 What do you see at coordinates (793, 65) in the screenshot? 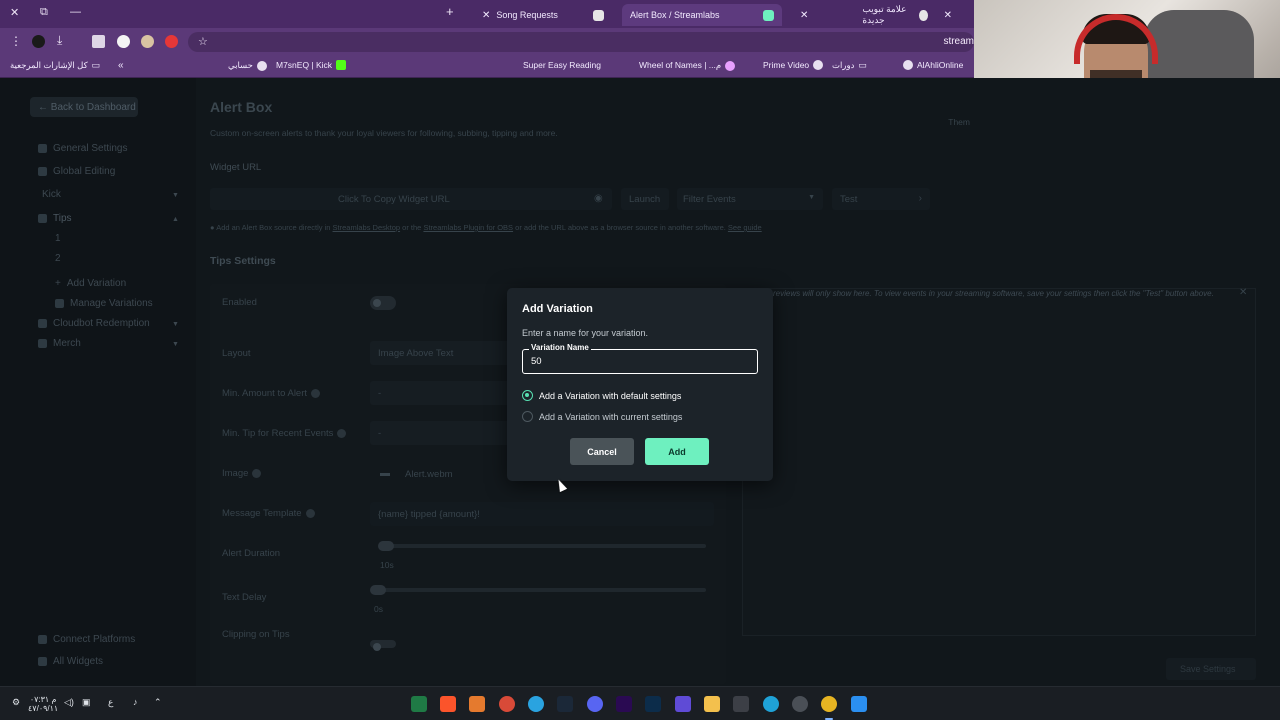
I see `bookmark-prime-video: Prime Video` at bounding box center [793, 65].